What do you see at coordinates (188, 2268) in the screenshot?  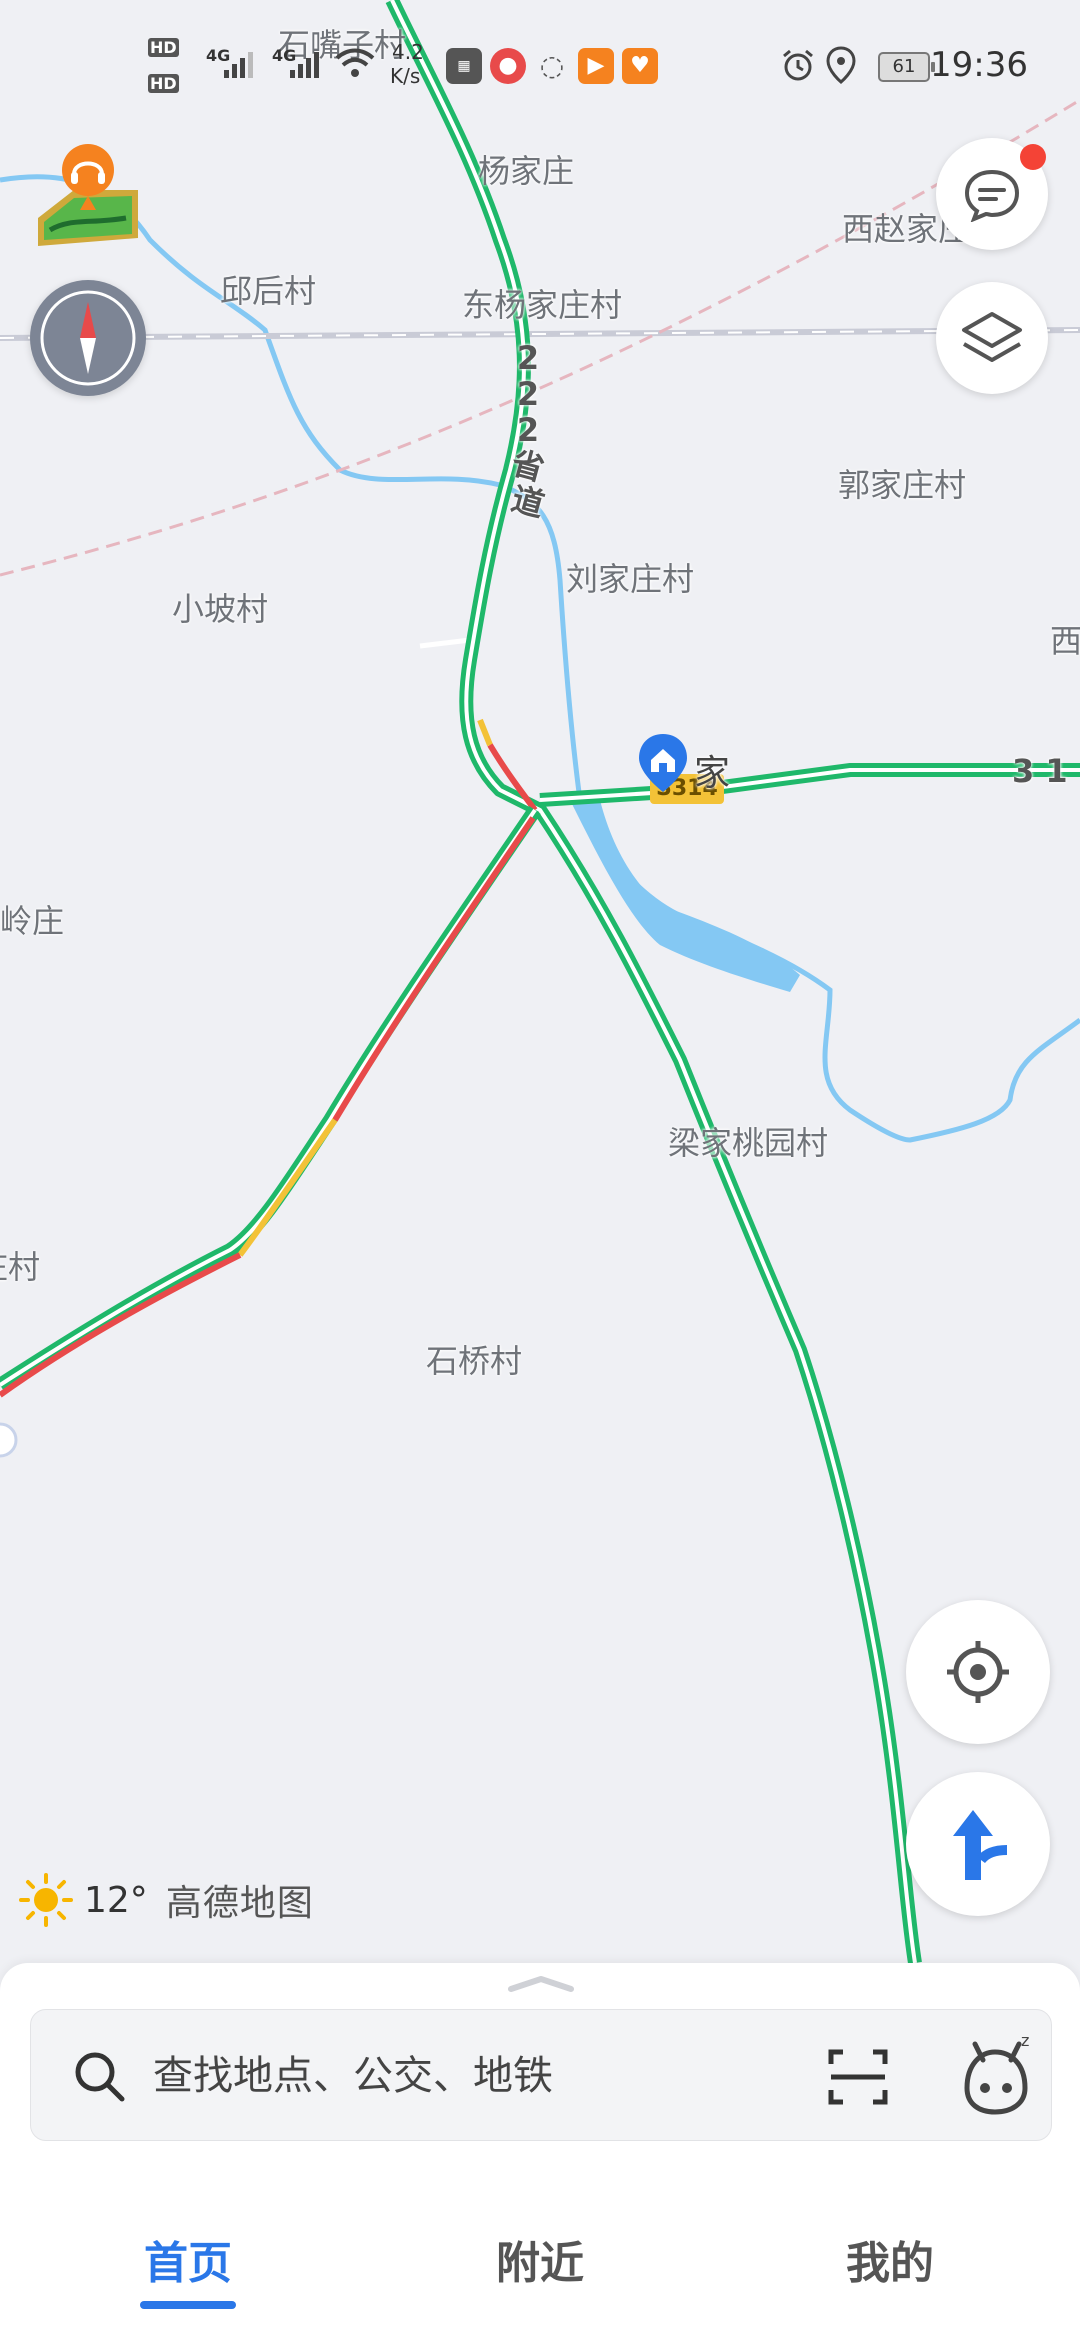 I see `tab-home: 首页` at bounding box center [188, 2268].